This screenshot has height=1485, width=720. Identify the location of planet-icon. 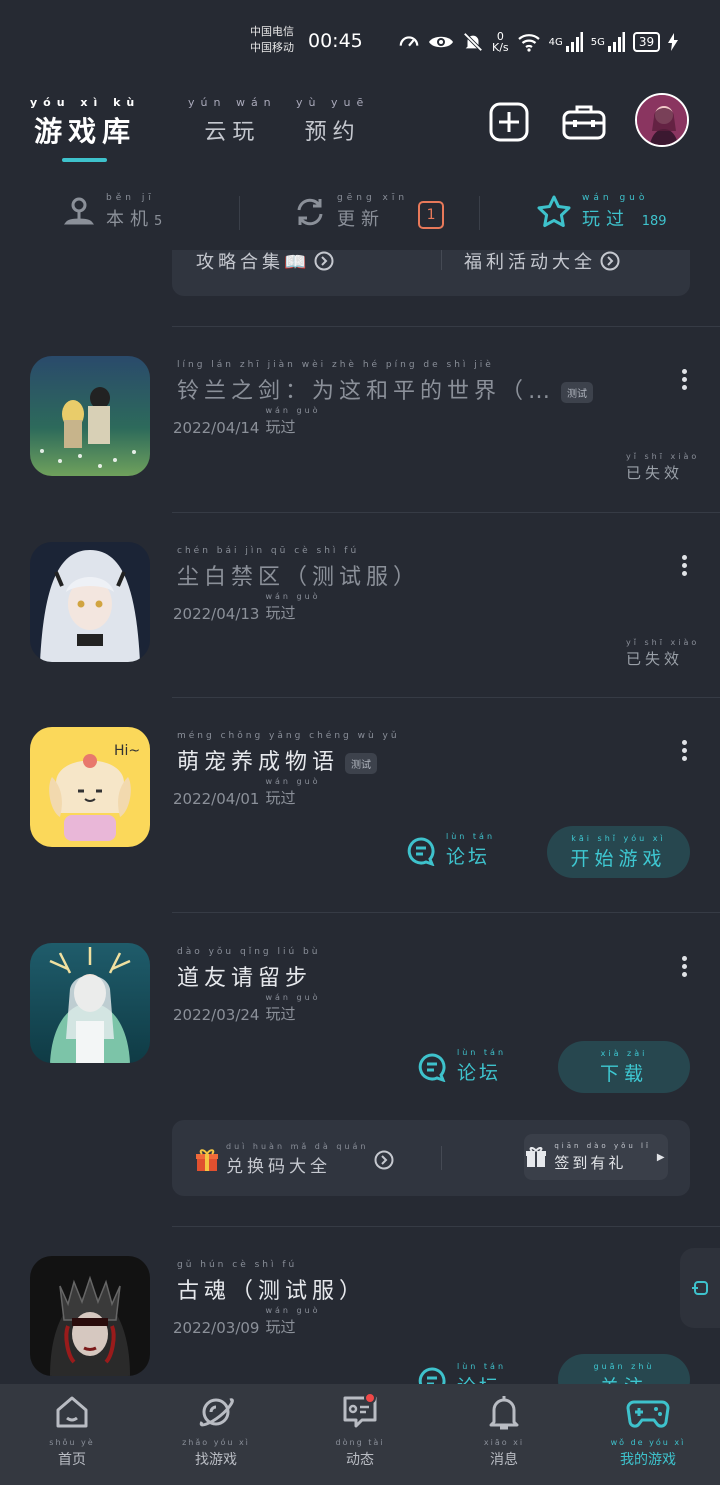
(216, 1412).